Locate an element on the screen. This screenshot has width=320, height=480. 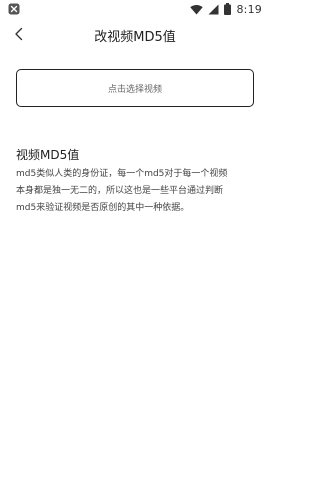
info-line: md5类似人类的身份证，每一个md5对于每一个视频 is located at coordinates (122, 174).